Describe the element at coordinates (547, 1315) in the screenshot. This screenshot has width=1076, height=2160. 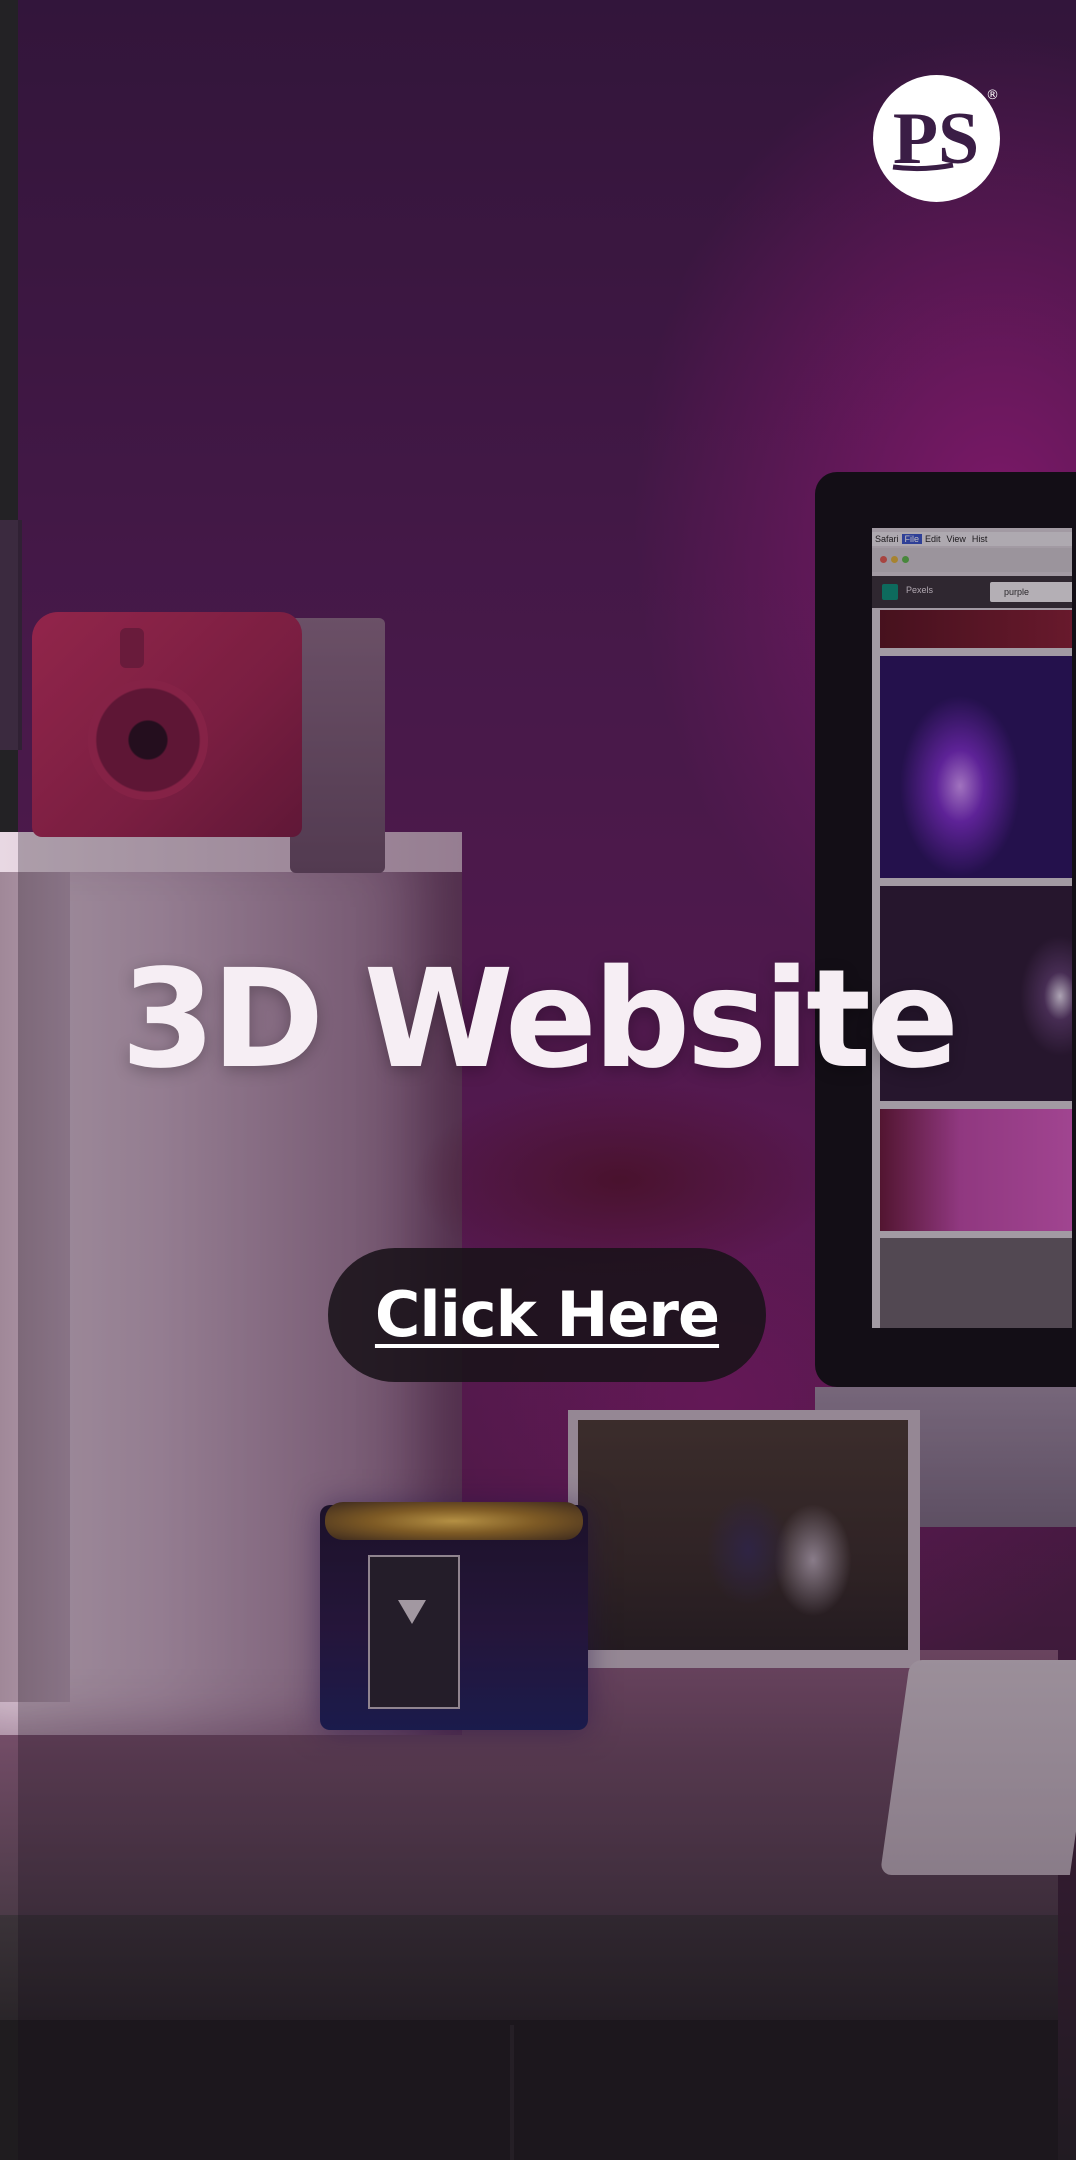
I see `click-here-button: Click Here` at that location.